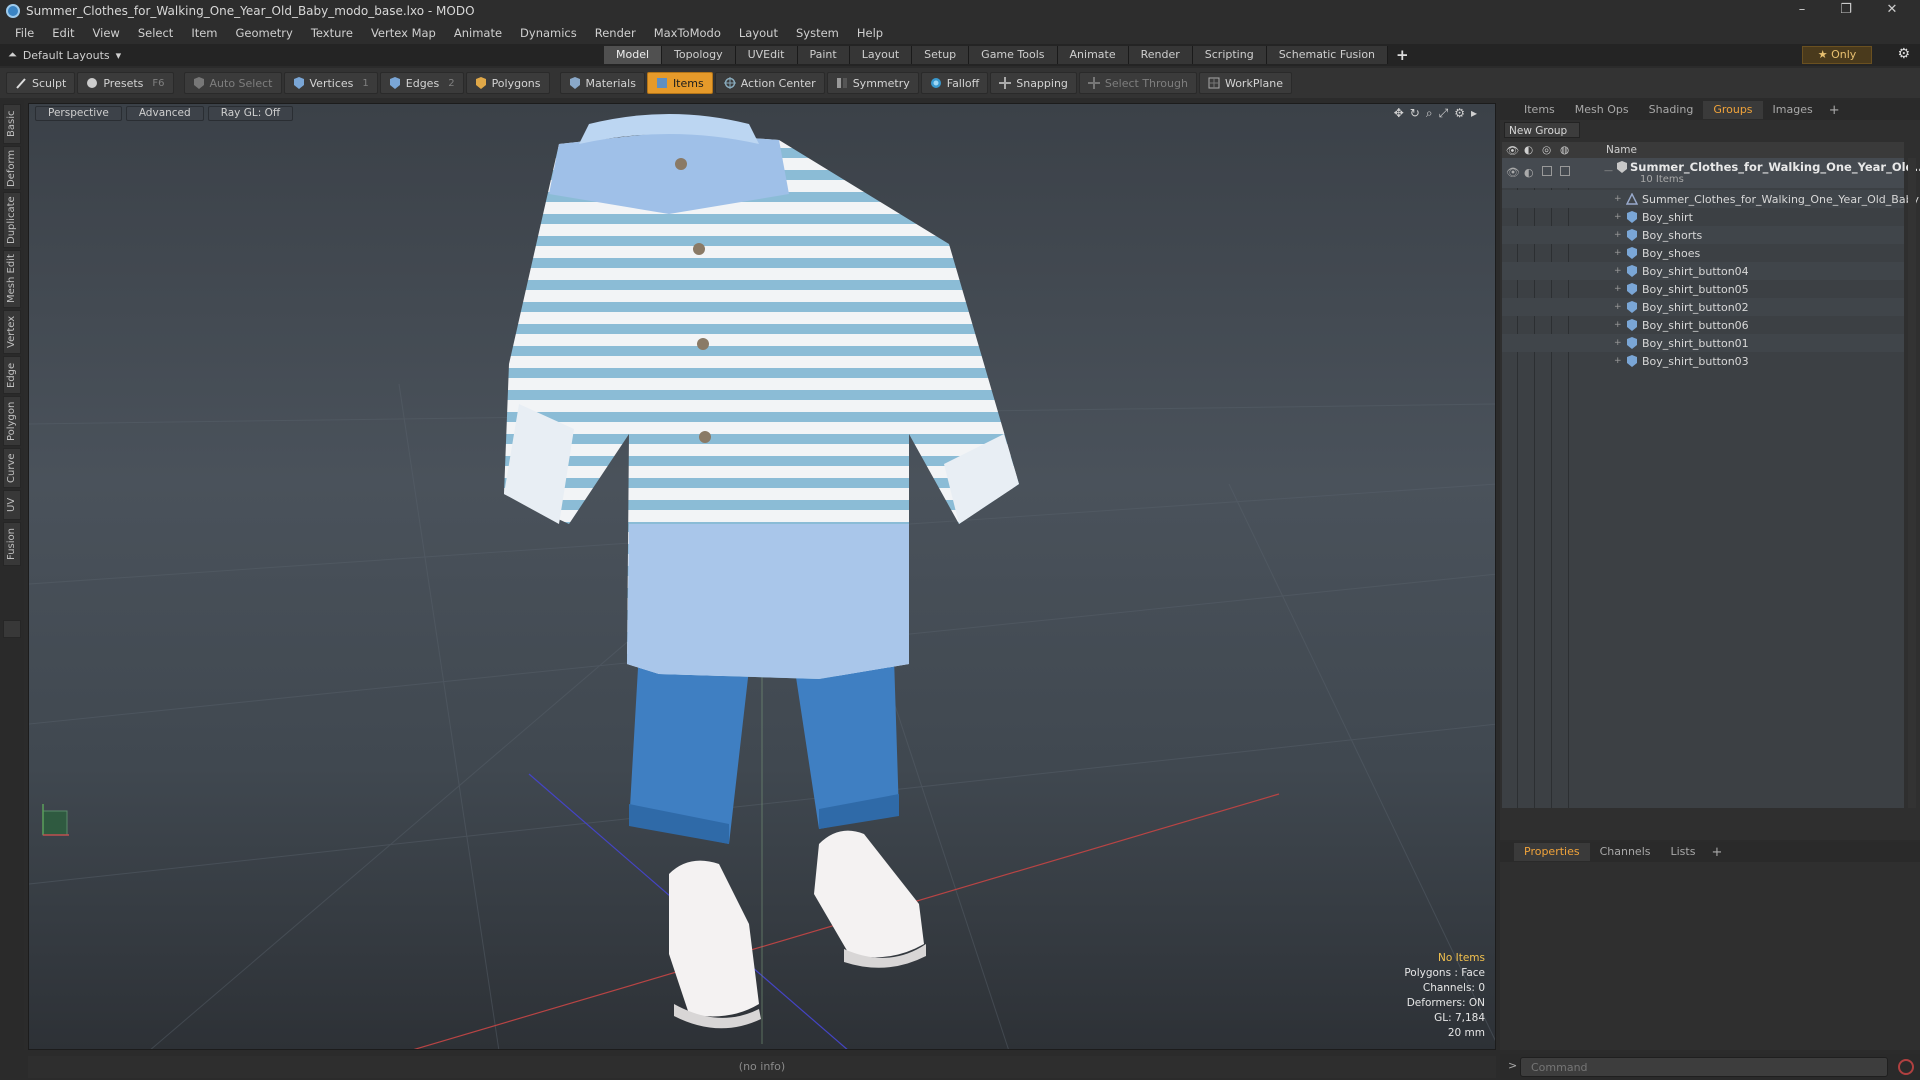  I want to click on group-select-checkbox, so click(1565, 171).